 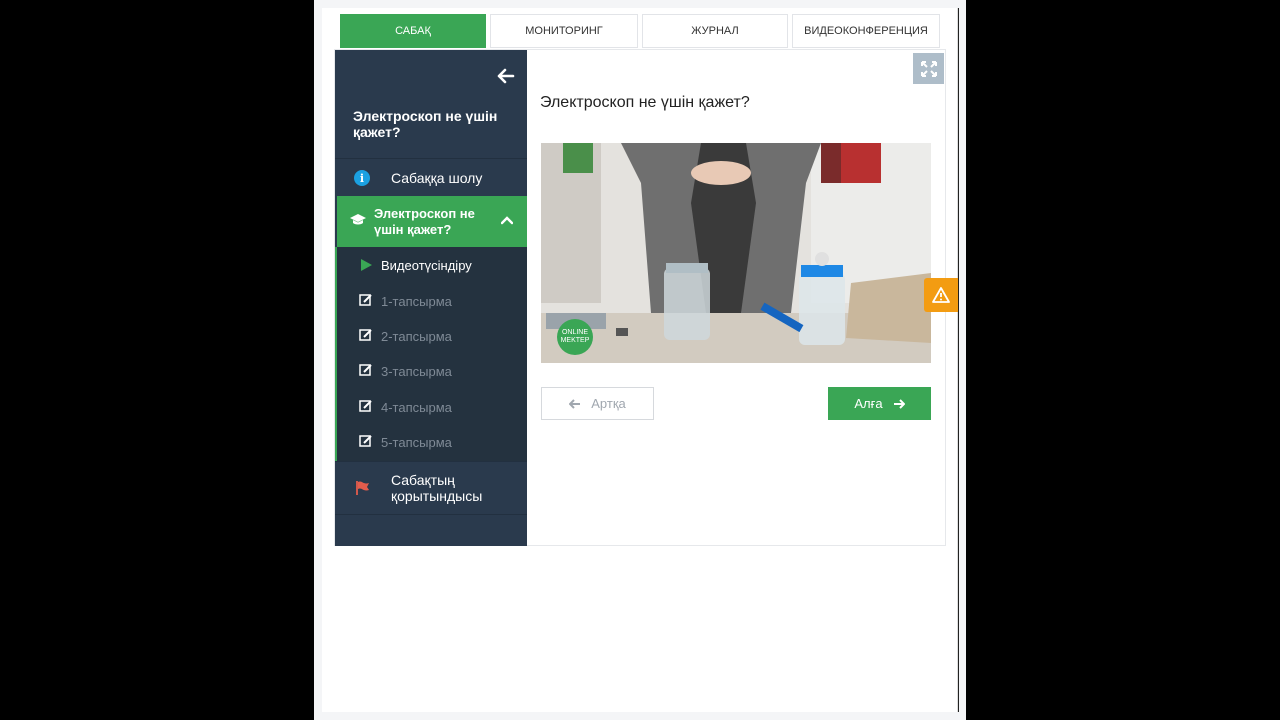 What do you see at coordinates (958, 360) in the screenshot?
I see `page-border-line` at bounding box center [958, 360].